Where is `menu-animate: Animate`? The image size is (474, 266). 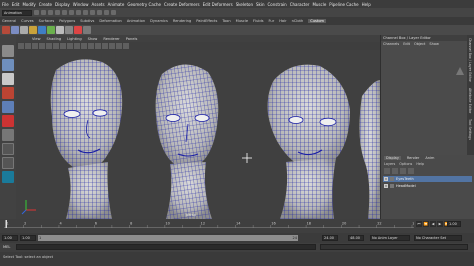 menu-animate: Animate is located at coordinates (116, 4).